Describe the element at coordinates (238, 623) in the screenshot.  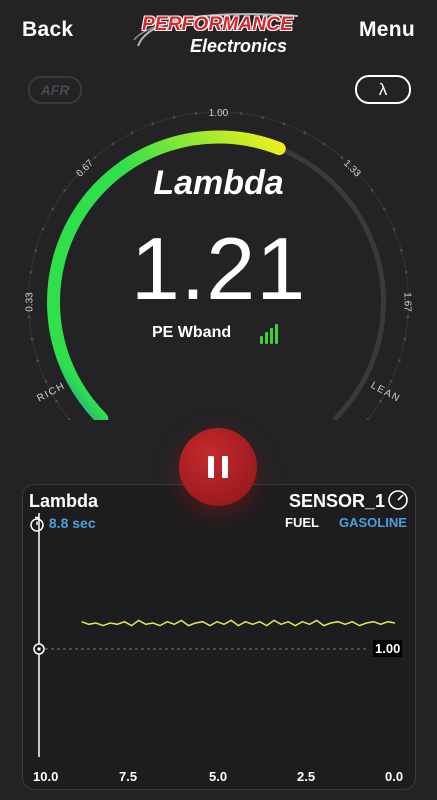
I see `lambda-series-line` at that location.